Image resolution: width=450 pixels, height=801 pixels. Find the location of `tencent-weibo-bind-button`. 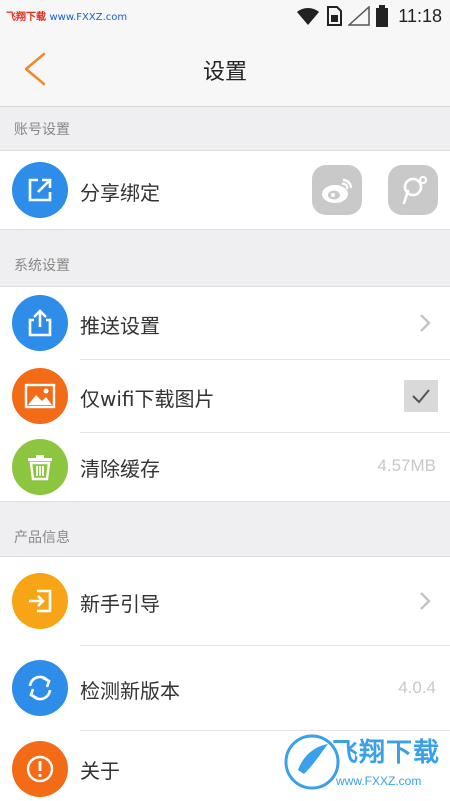

tencent-weibo-bind-button is located at coordinates (413, 190).